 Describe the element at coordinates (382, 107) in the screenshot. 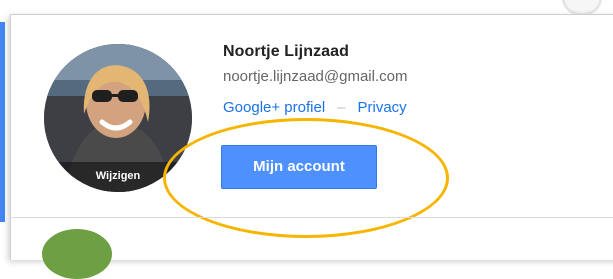

I see `privacy-link: Privacy` at that location.